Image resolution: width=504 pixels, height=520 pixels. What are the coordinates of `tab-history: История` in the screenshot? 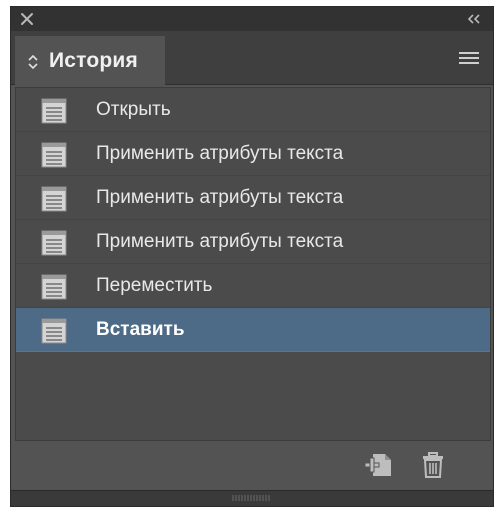 It's located at (90, 61).